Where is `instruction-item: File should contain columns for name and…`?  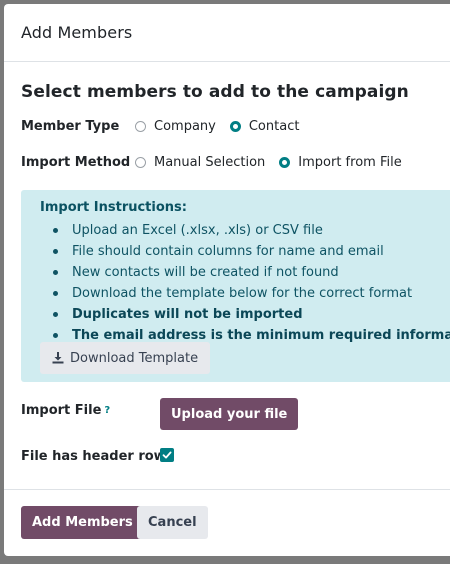
instruction-item: File should contain columns for name and… is located at coordinates (245, 251).